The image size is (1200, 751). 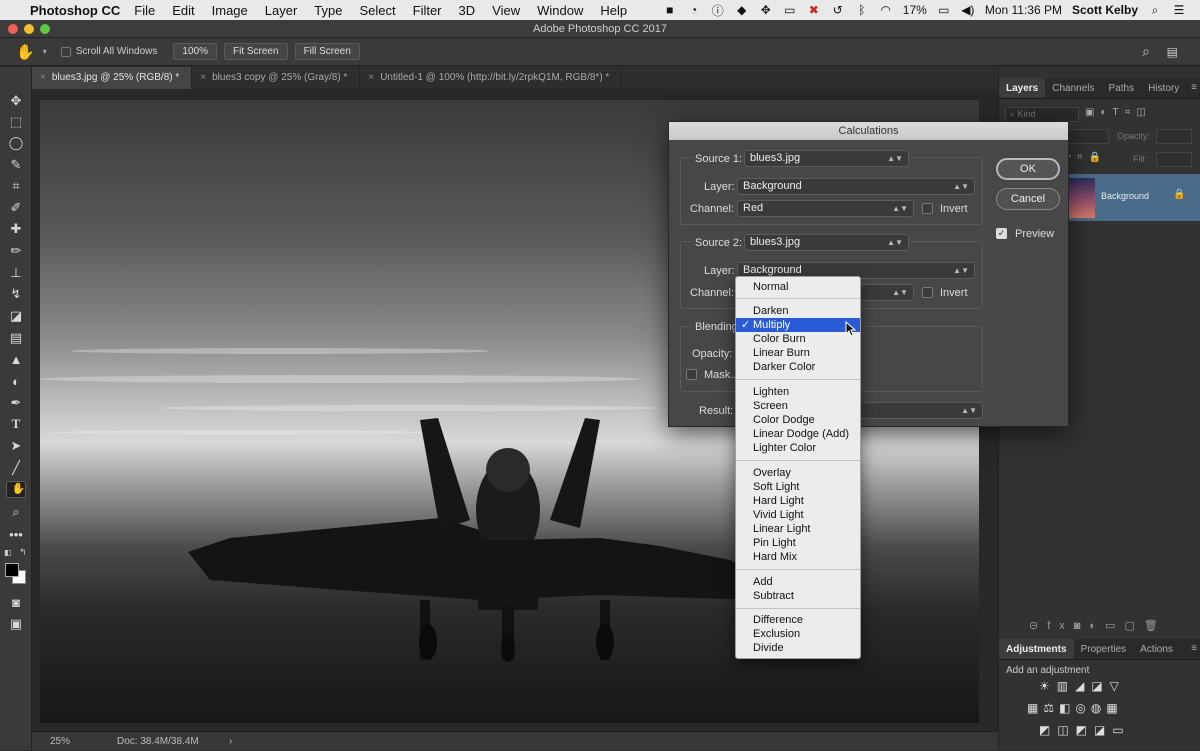 What do you see at coordinates (798, 529) in the screenshot?
I see `blend-option-linear-light: Linear Light` at bounding box center [798, 529].